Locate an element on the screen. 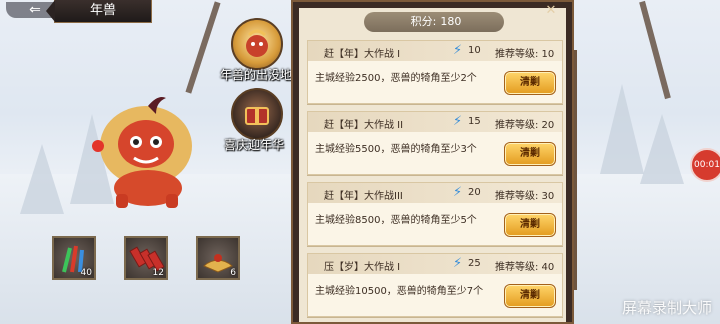 The height and width of the screenshot is (324, 720). item-count: 12 is located at coordinates (158, 273).